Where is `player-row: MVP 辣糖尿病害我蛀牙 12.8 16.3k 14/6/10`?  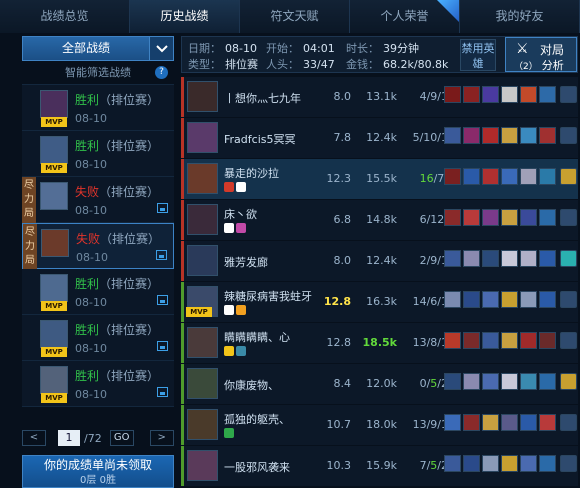 player-row: MVP 辣糖尿病害我蛀牙 12.8 16.3k 14/6/10 is located at coordinates (379, 302).